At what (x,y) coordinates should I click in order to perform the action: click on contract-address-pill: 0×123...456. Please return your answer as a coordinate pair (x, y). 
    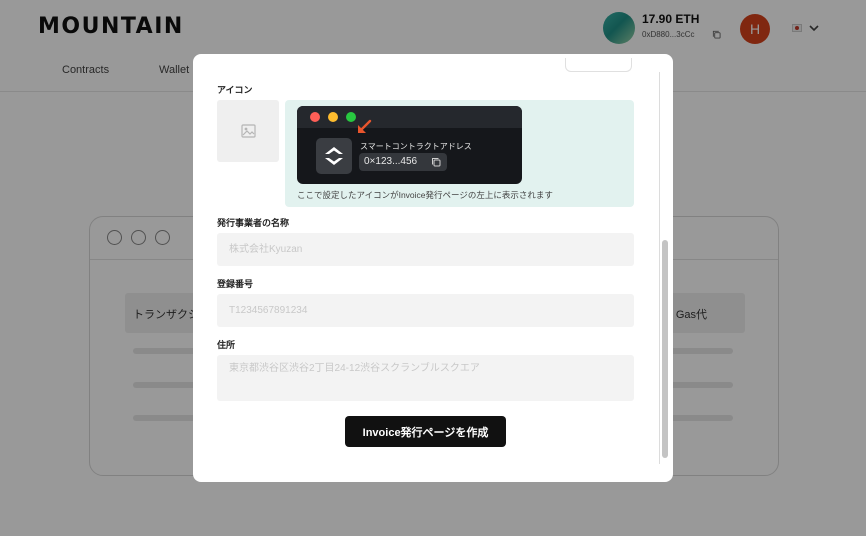
    Looking at the image, I should click on (403, 162).